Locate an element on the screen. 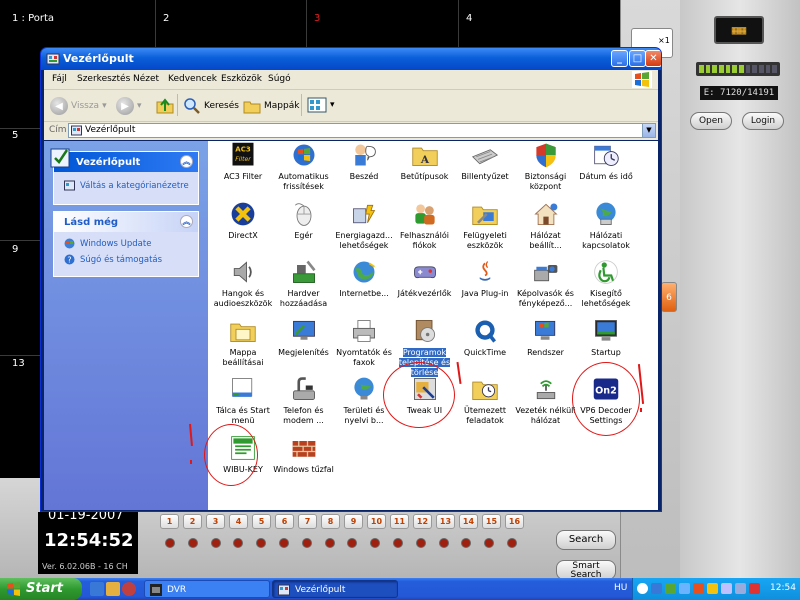  camera-button: 5 is located at coordinates (261, 521).